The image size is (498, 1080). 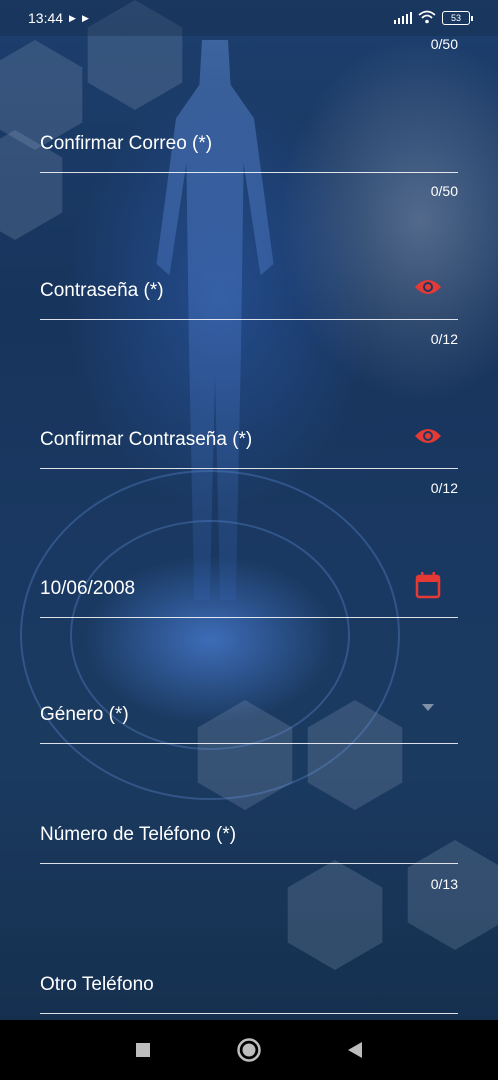 I want to click on navigation-bar, so click(x=249, y=1050).